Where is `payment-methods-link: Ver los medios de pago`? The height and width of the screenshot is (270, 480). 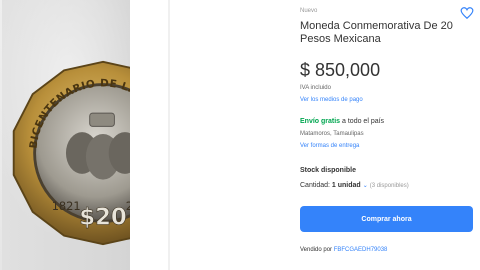
payment-methods-link: Ver los medios de pago is located at coordinates (331, 100).